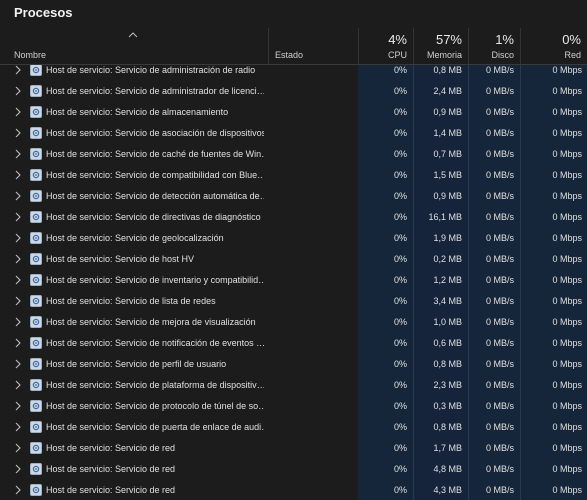  What do you see at coordinates (502, 55) in the screenshot?
I see `column-header-disk-label: Disco` at bounding box center [502, 55].